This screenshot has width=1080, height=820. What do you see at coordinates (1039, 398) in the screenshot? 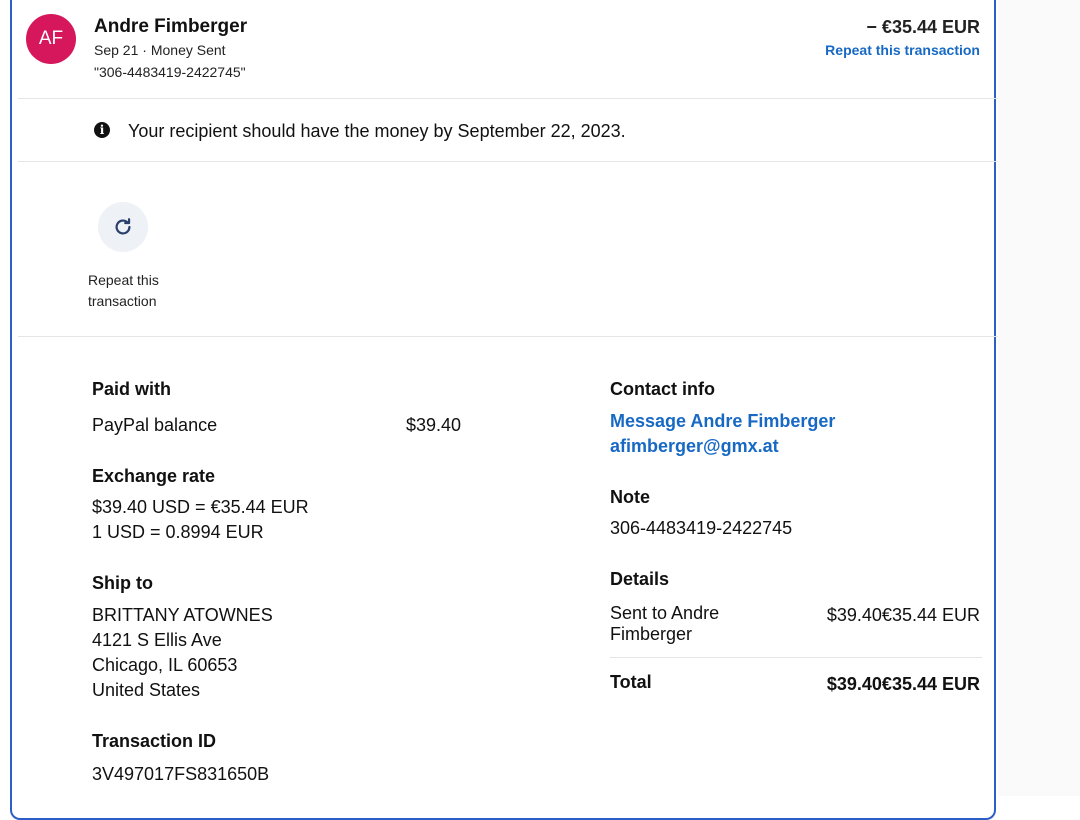
I see `page-gutter` at bounding box center [1039, 398].